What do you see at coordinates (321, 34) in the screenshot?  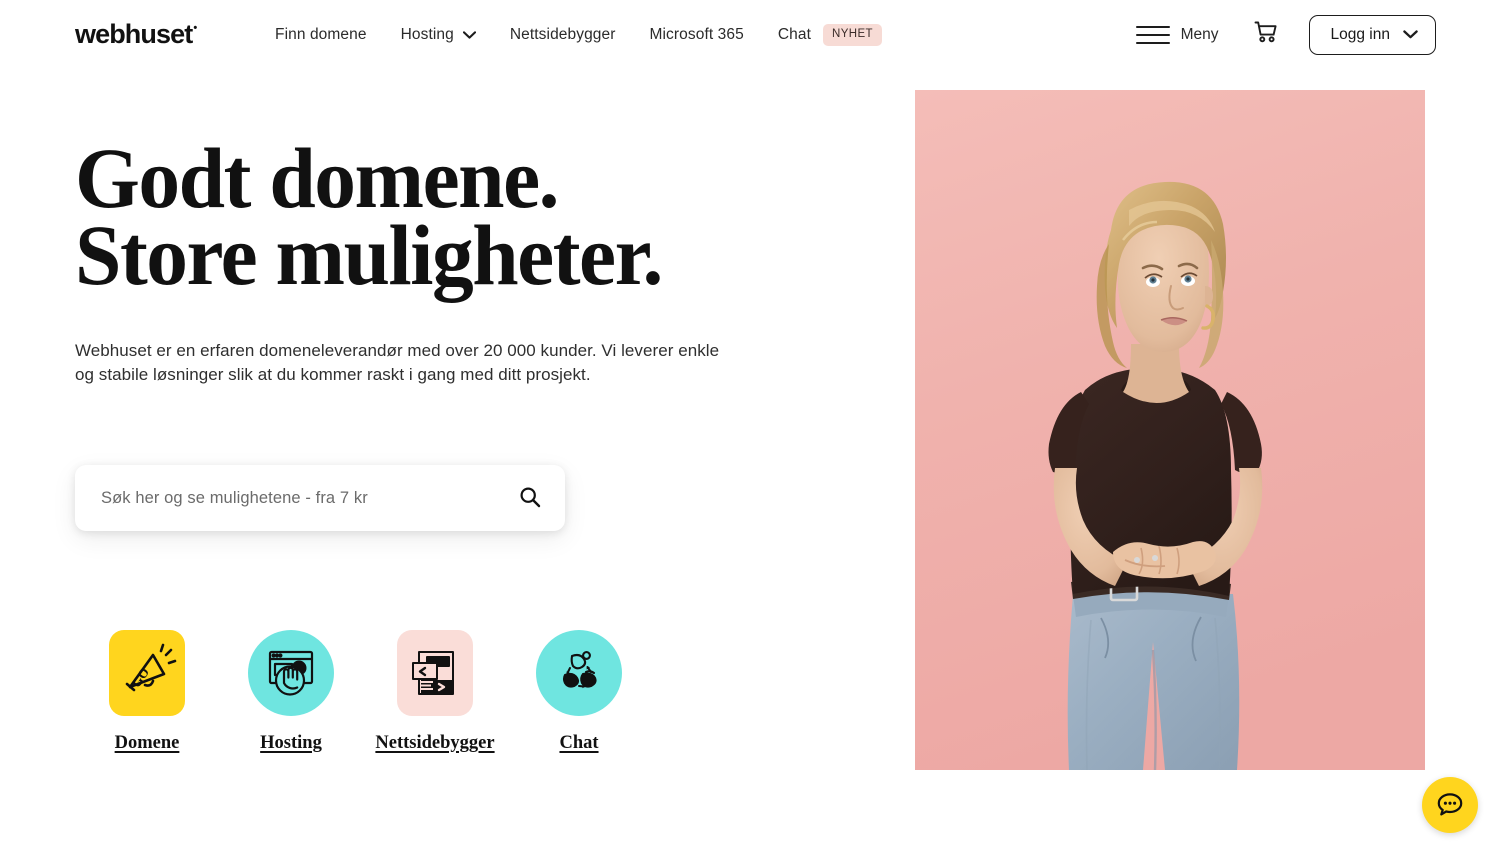 I see `nav-label: Finn domene` at bounding box center [321, 34].